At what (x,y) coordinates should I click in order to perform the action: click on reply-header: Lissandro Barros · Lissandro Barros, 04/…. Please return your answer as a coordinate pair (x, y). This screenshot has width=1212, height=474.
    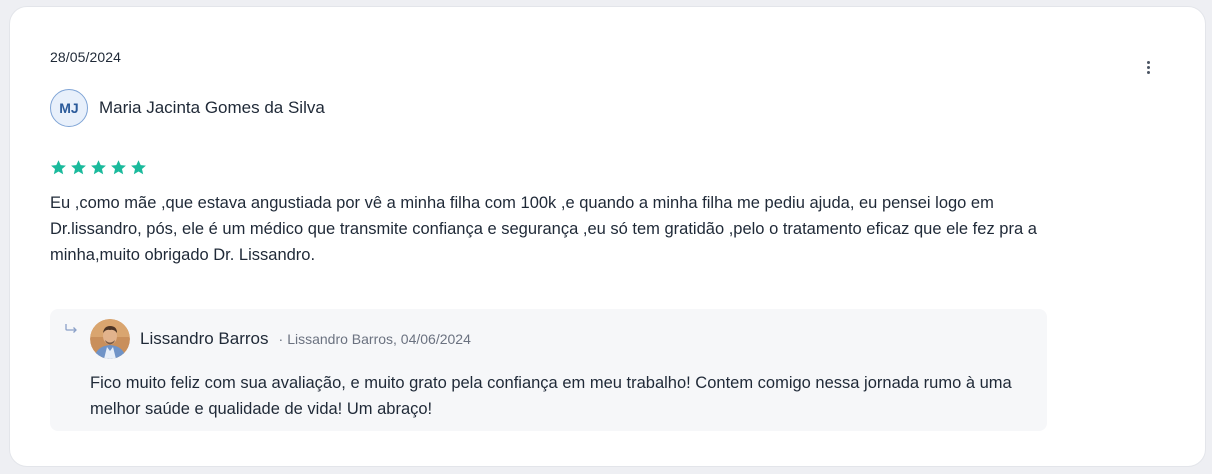
    Looking at the image, I should click on (280, 339).